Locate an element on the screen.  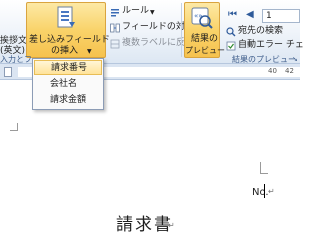
merge-field-dropdown: 請求番号 会社名 請求金額 is located at coordinates (68, 84).